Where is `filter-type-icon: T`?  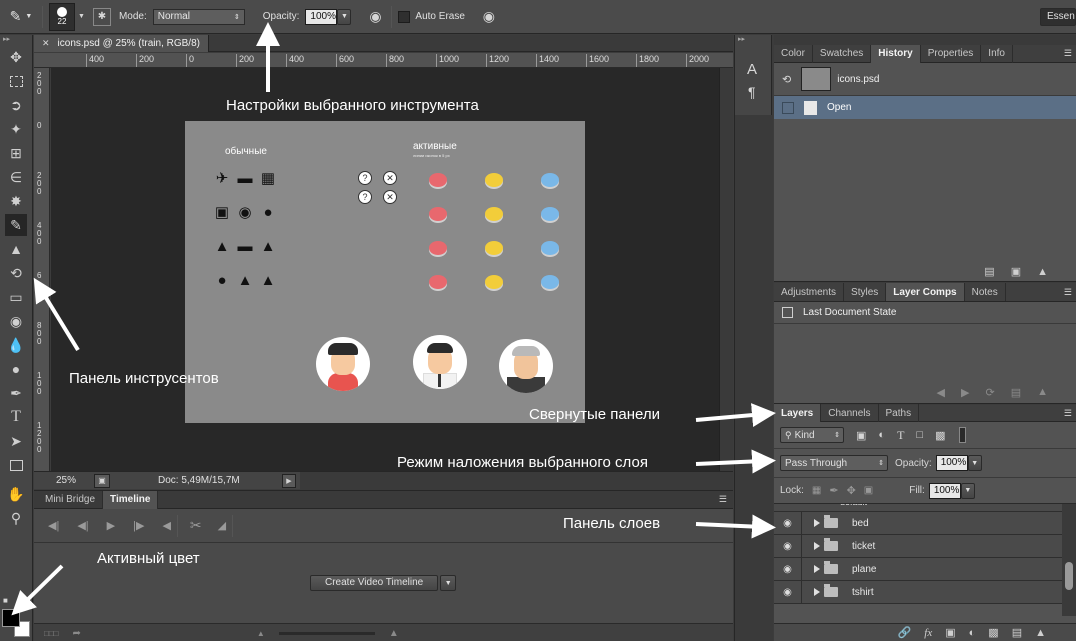
filter-type-icon: T is located at coordinates (900, 435).